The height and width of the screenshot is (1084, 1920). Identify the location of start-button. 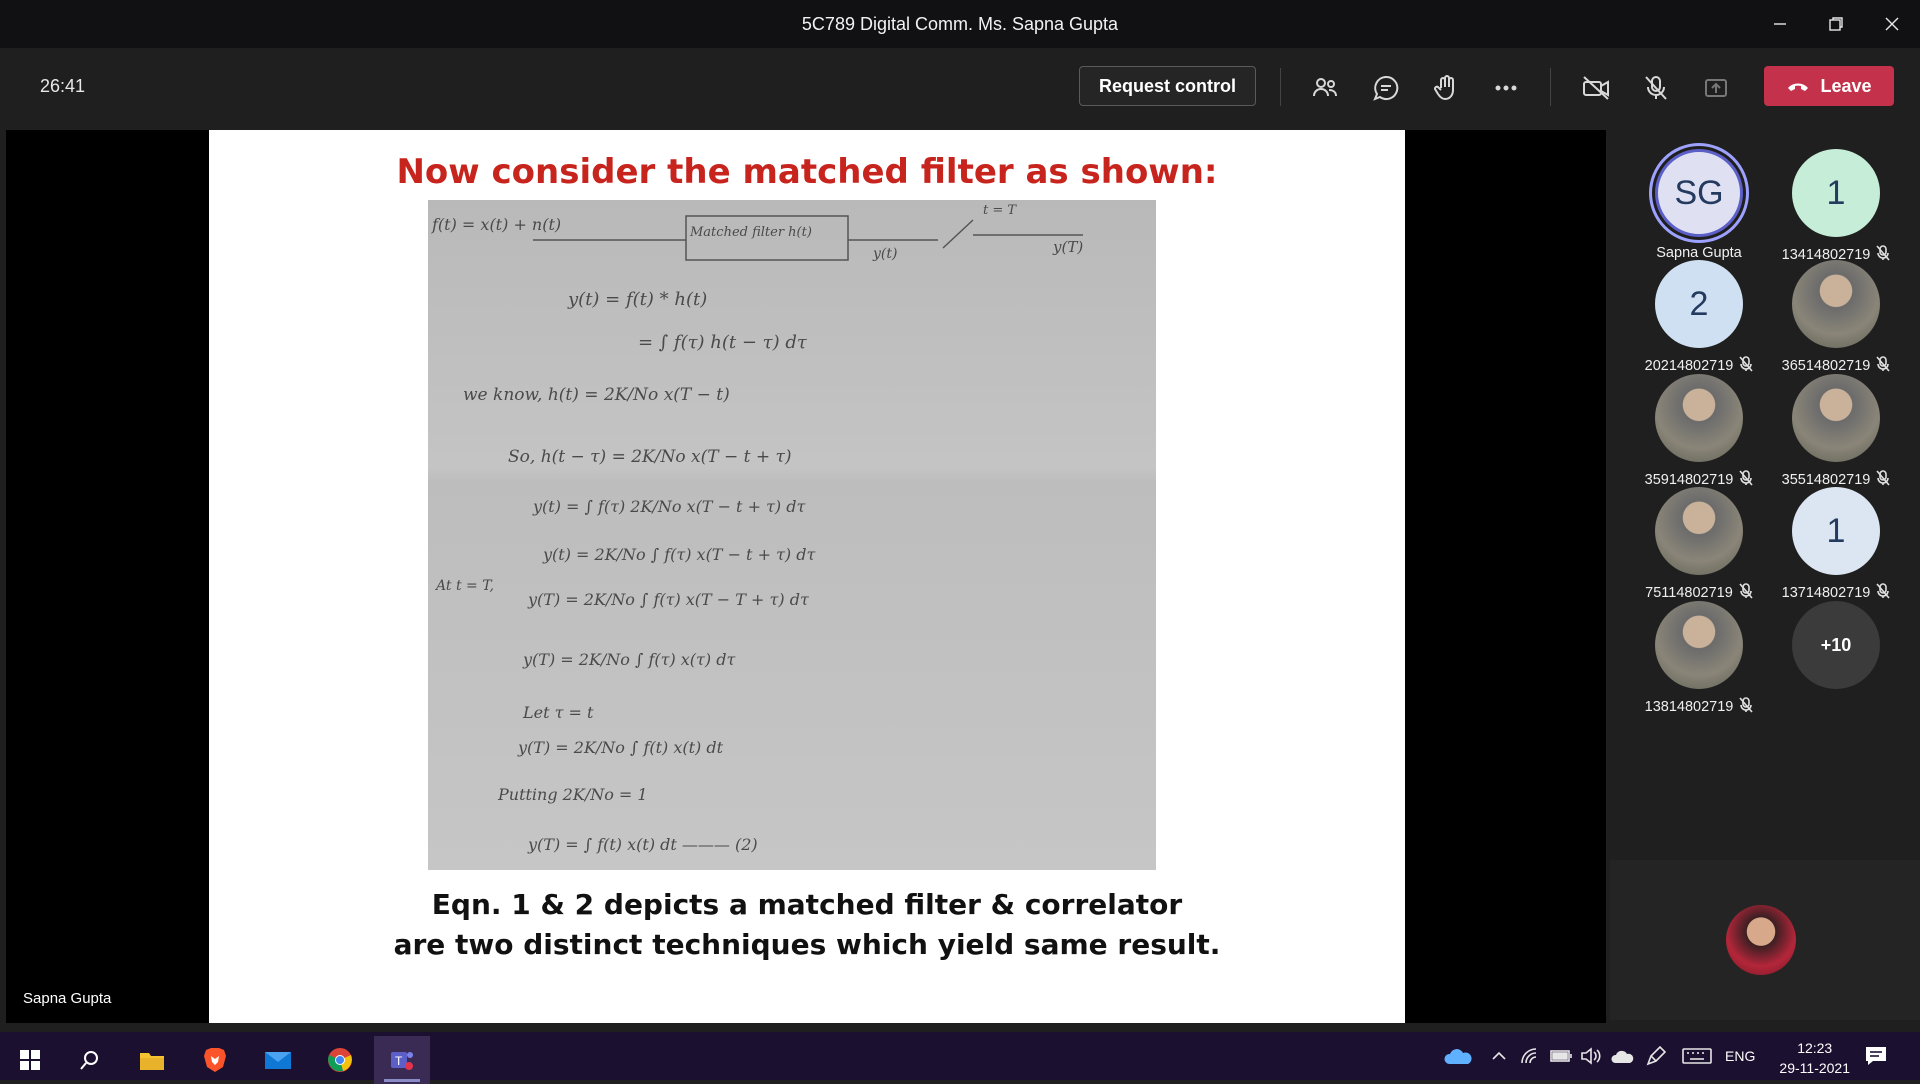
(30, 1060).